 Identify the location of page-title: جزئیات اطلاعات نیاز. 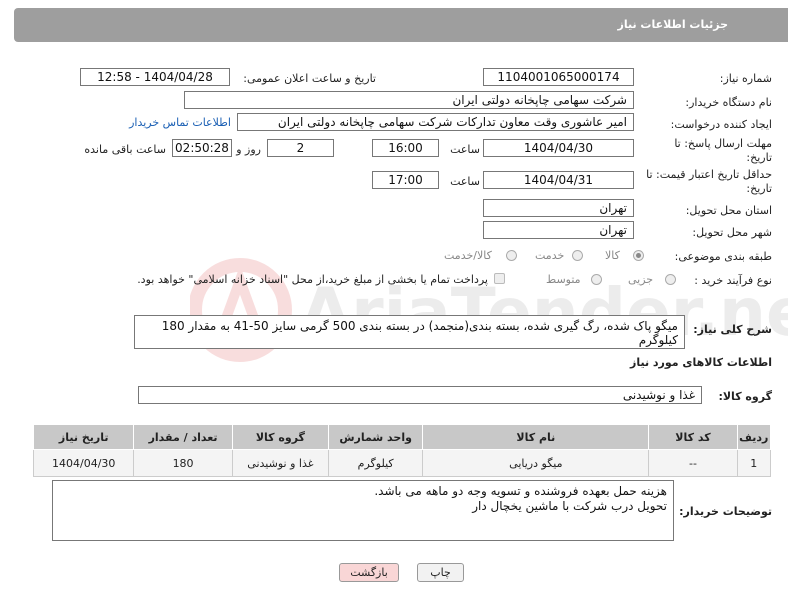
(673, 24).